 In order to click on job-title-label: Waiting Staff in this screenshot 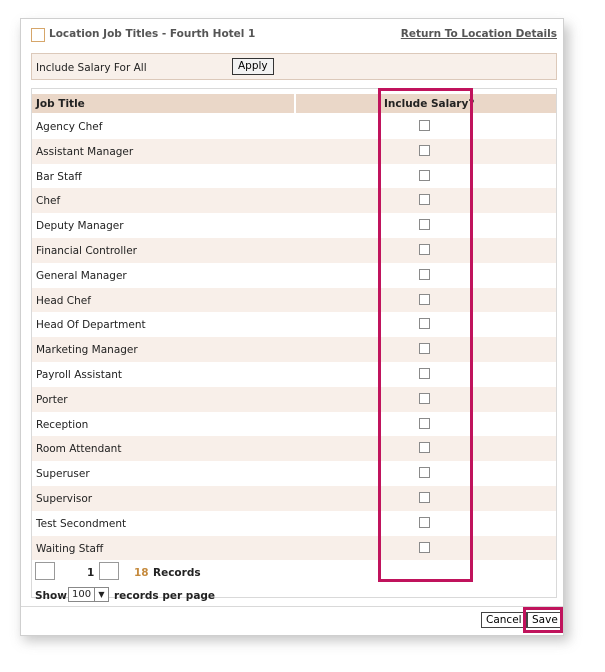, I will do `click(70, 548)`.